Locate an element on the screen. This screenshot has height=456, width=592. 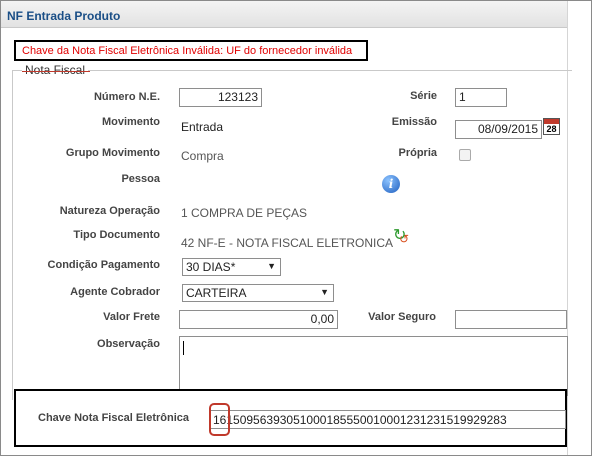
pessoa-label: Pessoa is located at coordinates (140, 179).